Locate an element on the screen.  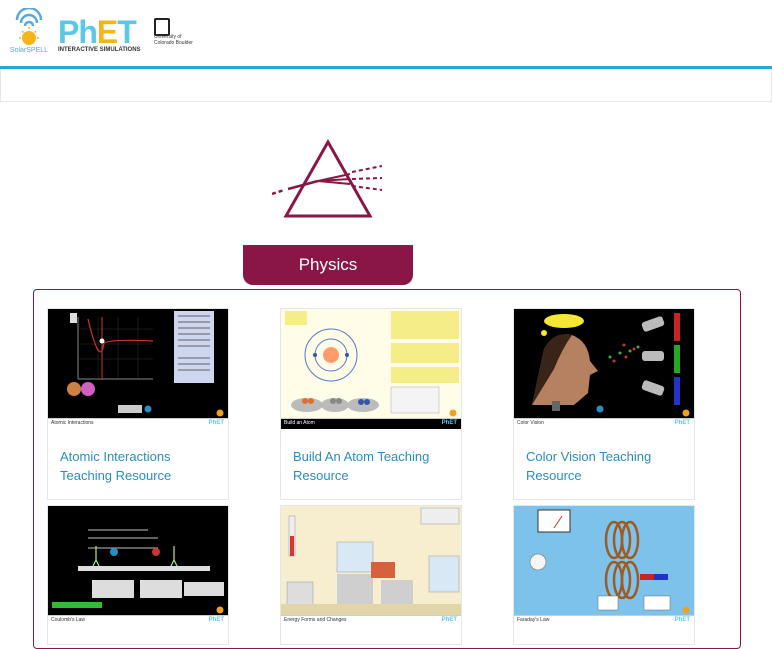
solarspell-sun-icon is located at coordinates (29, 25).